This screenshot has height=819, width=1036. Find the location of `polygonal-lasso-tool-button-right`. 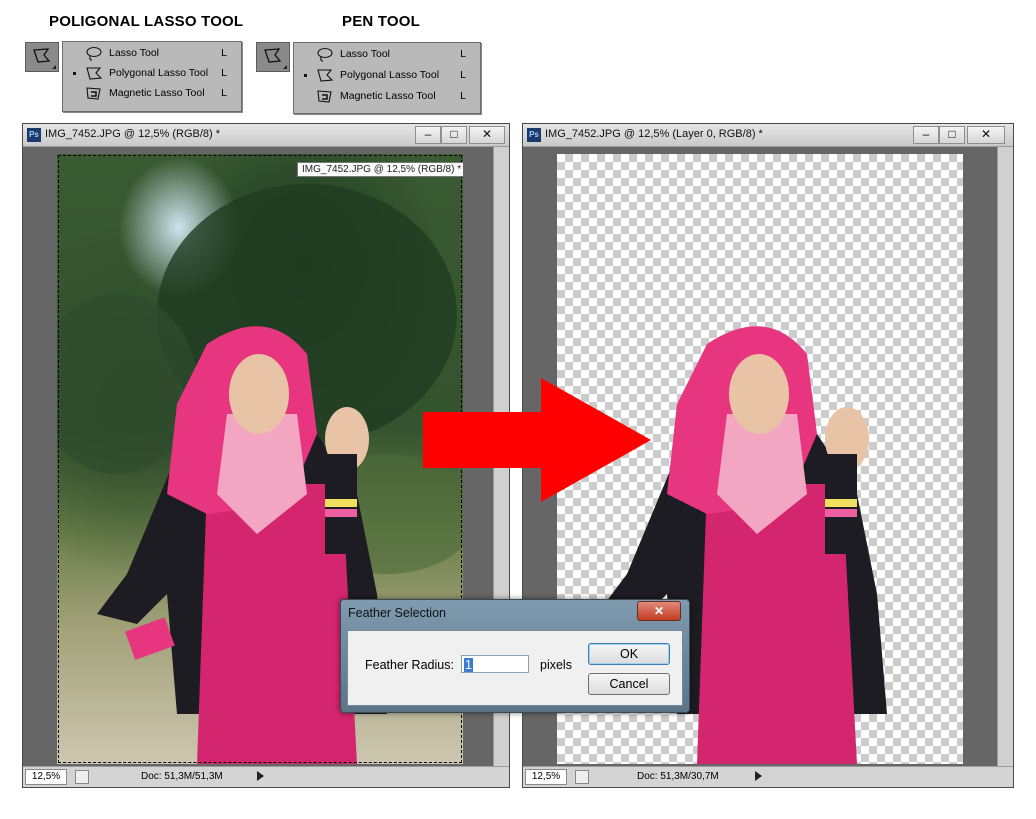

polygonal-lasso-tool-button-right is located at coordinates (273, 57).